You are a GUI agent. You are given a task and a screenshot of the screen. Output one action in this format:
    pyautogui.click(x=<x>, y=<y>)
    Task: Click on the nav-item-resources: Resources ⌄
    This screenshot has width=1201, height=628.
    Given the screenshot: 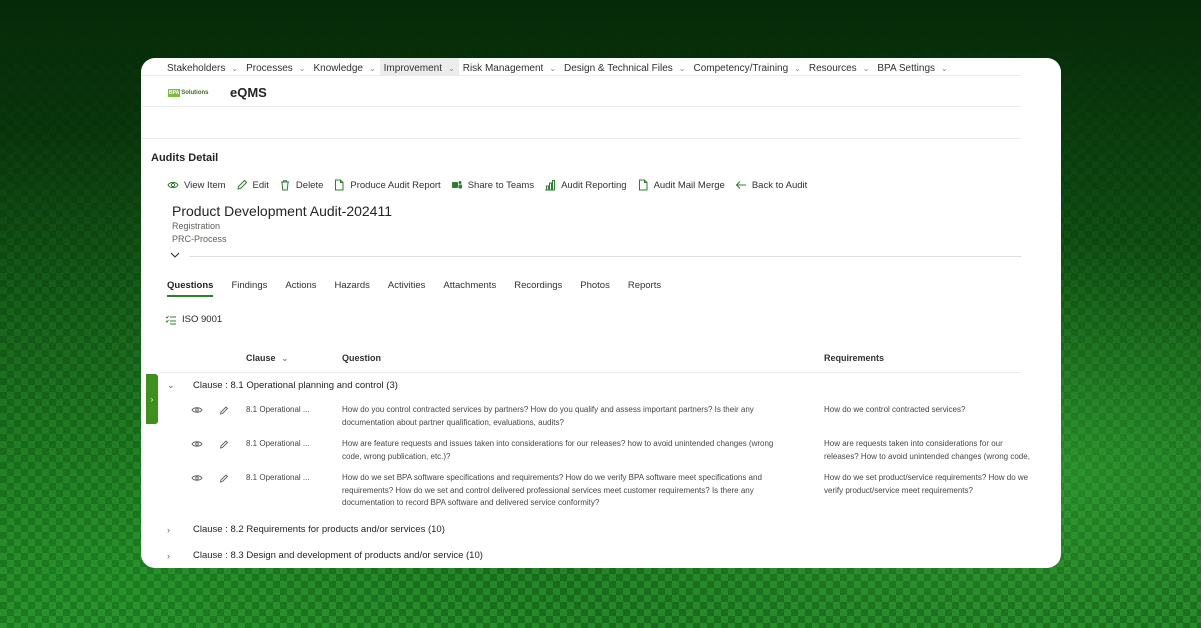 What is the action you would take?
    pyautogui.click(x=839, y=67)
    